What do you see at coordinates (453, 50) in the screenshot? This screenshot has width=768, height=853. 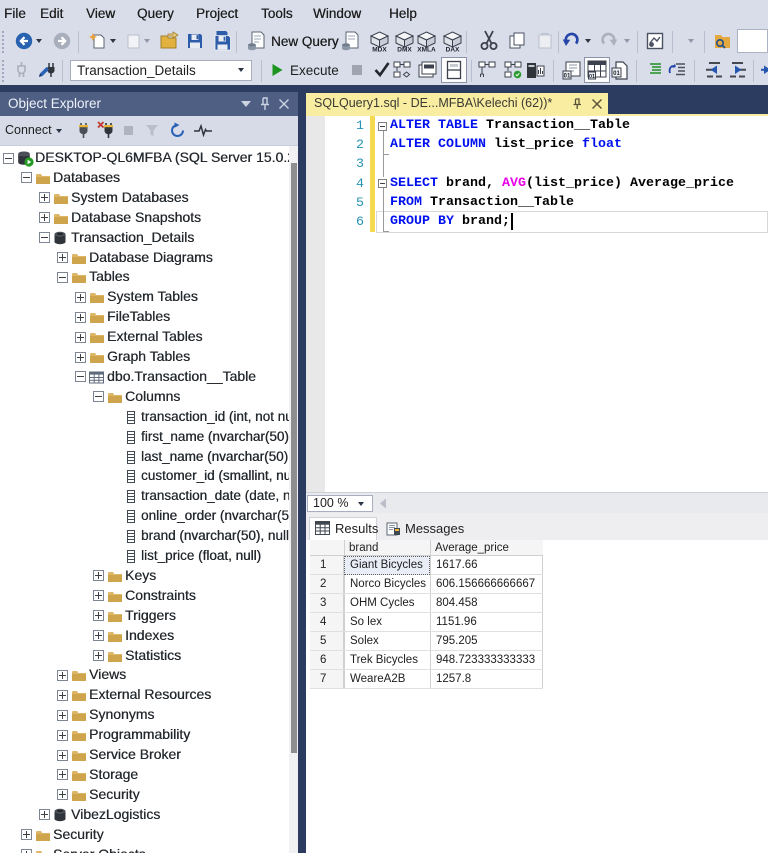 I see `svg-text: DAX` at bounding box center [453, 50].